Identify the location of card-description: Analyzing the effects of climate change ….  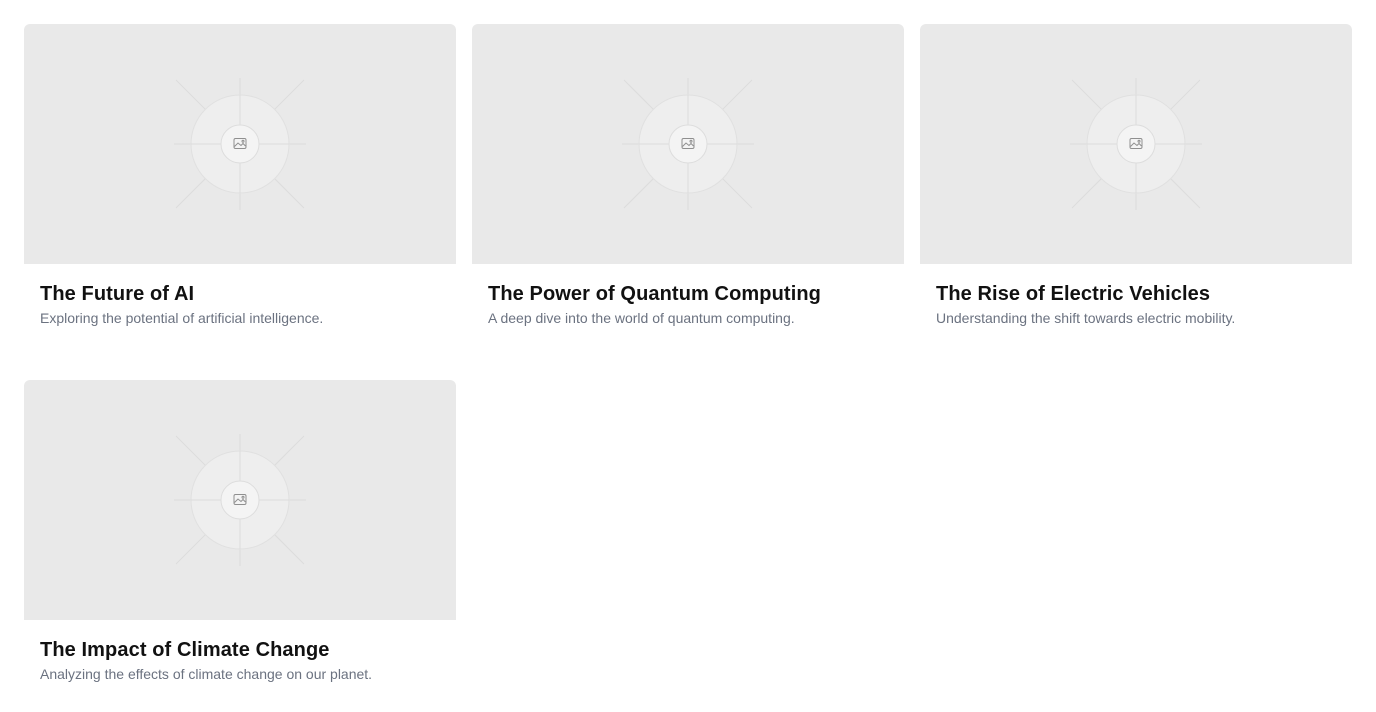
(206, 674).